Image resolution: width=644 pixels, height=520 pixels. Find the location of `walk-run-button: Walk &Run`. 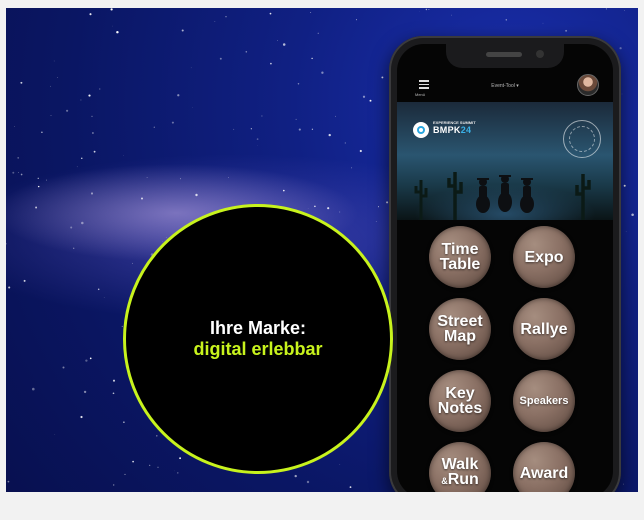

walk-run-button: Walk &Run is located at coordinates (460, 467).